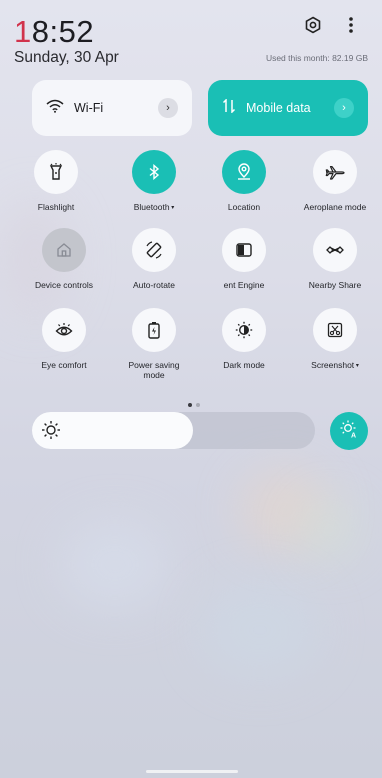 The image size is (382, 778). Describe the element at coordinates (335, 330) in the screenshot. I see `screenshot-icon` at that location.